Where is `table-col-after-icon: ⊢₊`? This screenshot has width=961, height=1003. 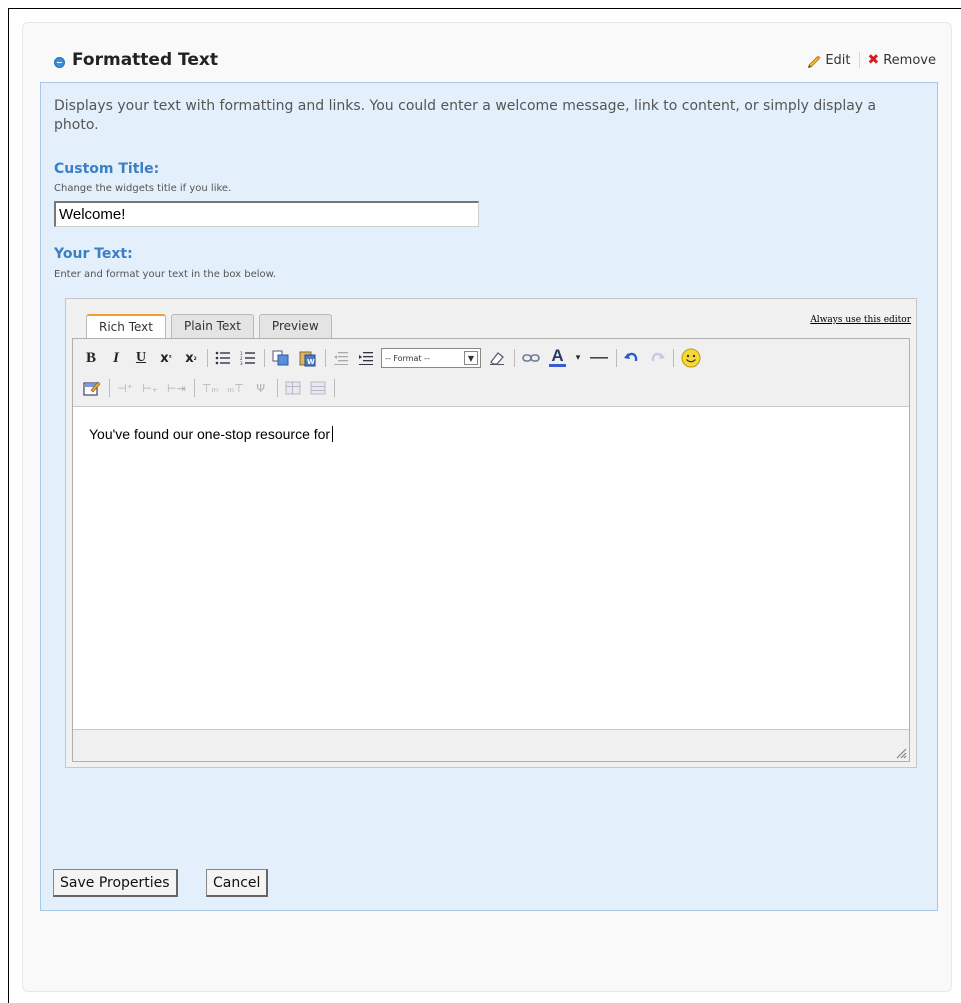 table-col-after-icon: ⊢₊ is located at coordinates (150, 388).